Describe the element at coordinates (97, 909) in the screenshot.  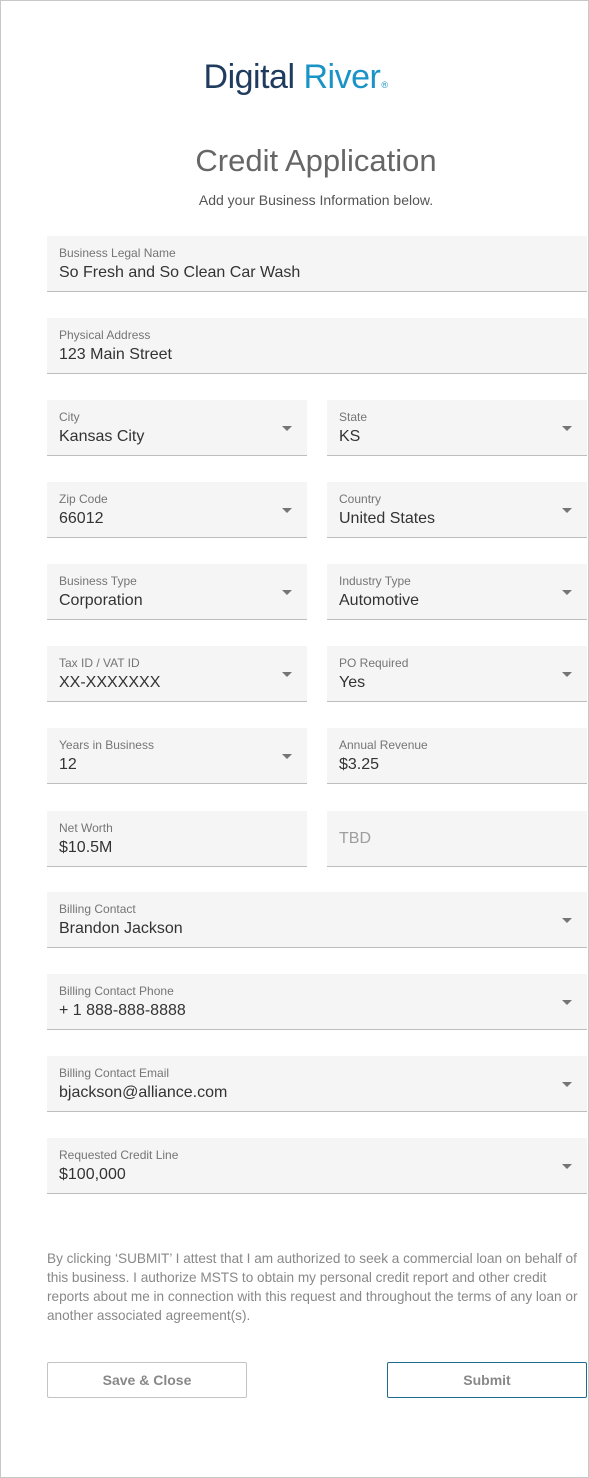
I see `billing-contact-label: Billing Contact` at that location.